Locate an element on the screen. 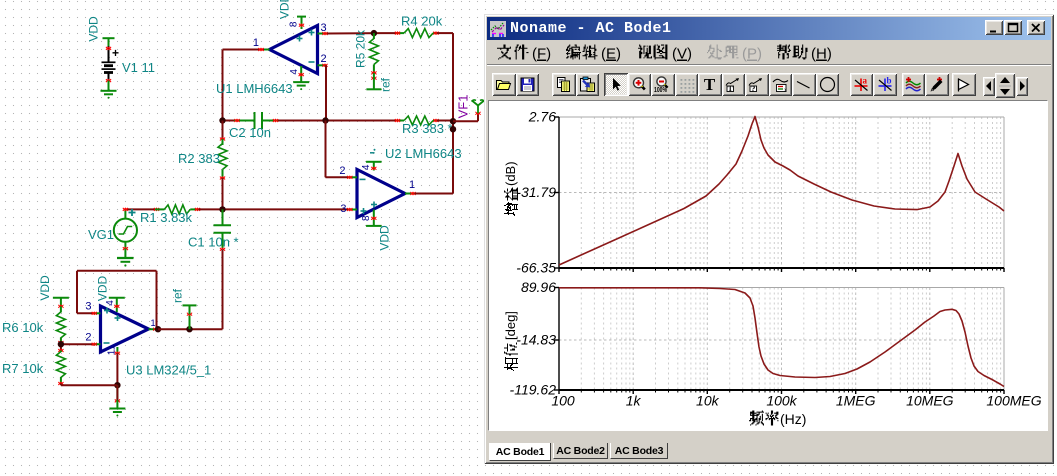 The width and height of the screenshot is (1057, 476). svg-text: U1 LMH6643 is located at coordinates (254, 88).